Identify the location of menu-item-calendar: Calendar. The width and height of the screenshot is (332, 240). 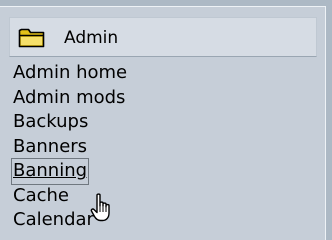
(70, 220).